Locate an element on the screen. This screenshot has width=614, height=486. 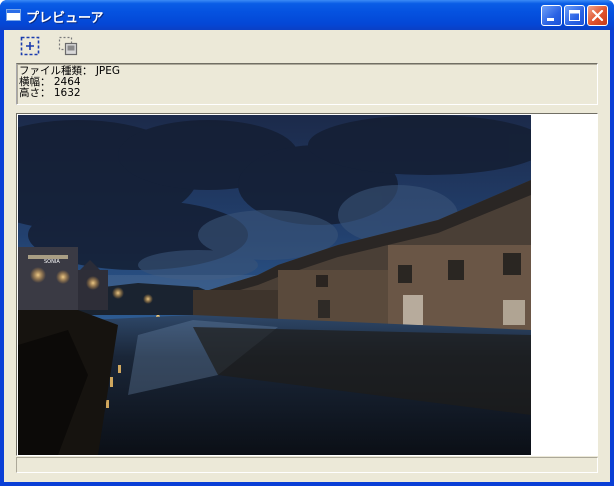
close-icon is located at coordinates (597, 15).